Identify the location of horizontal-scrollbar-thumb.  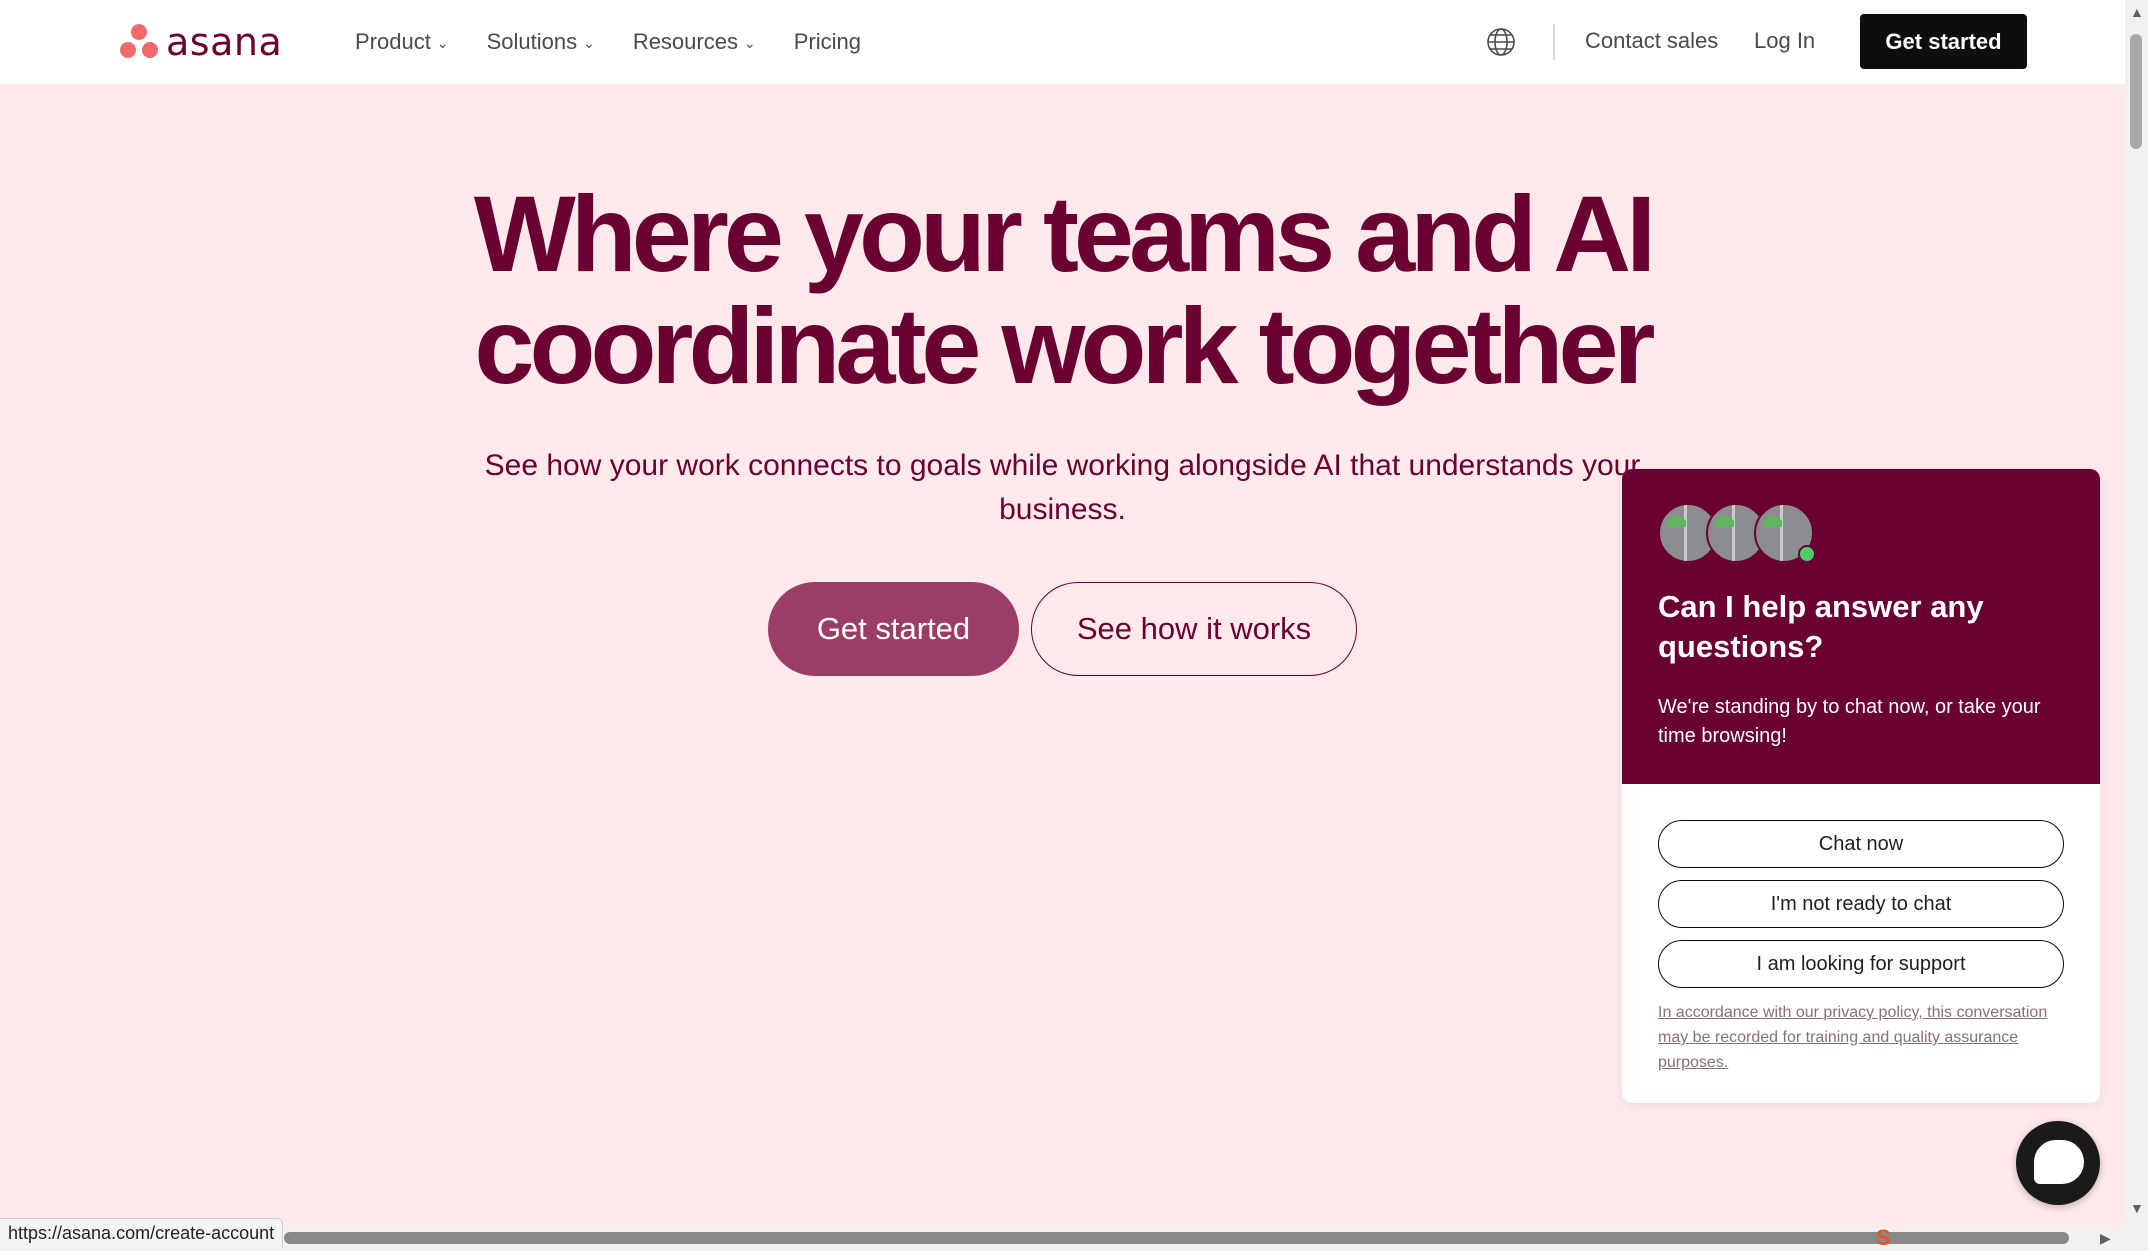
(1176, 1238).